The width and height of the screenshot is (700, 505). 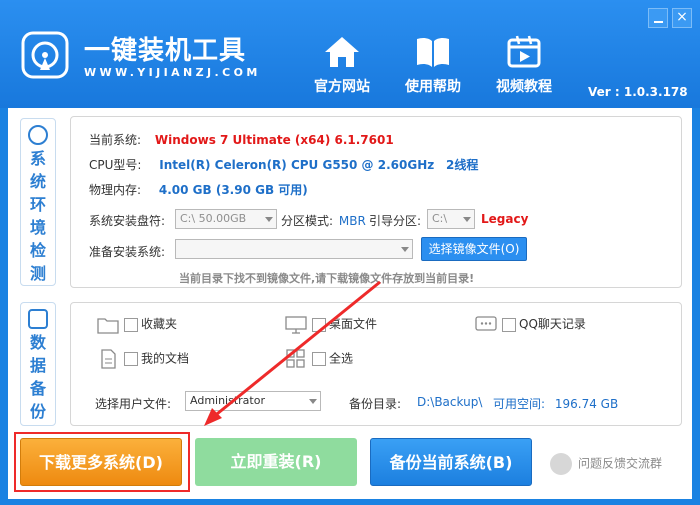 I want to click on nav-label: 使用帮助, so click(x=433, y=87).